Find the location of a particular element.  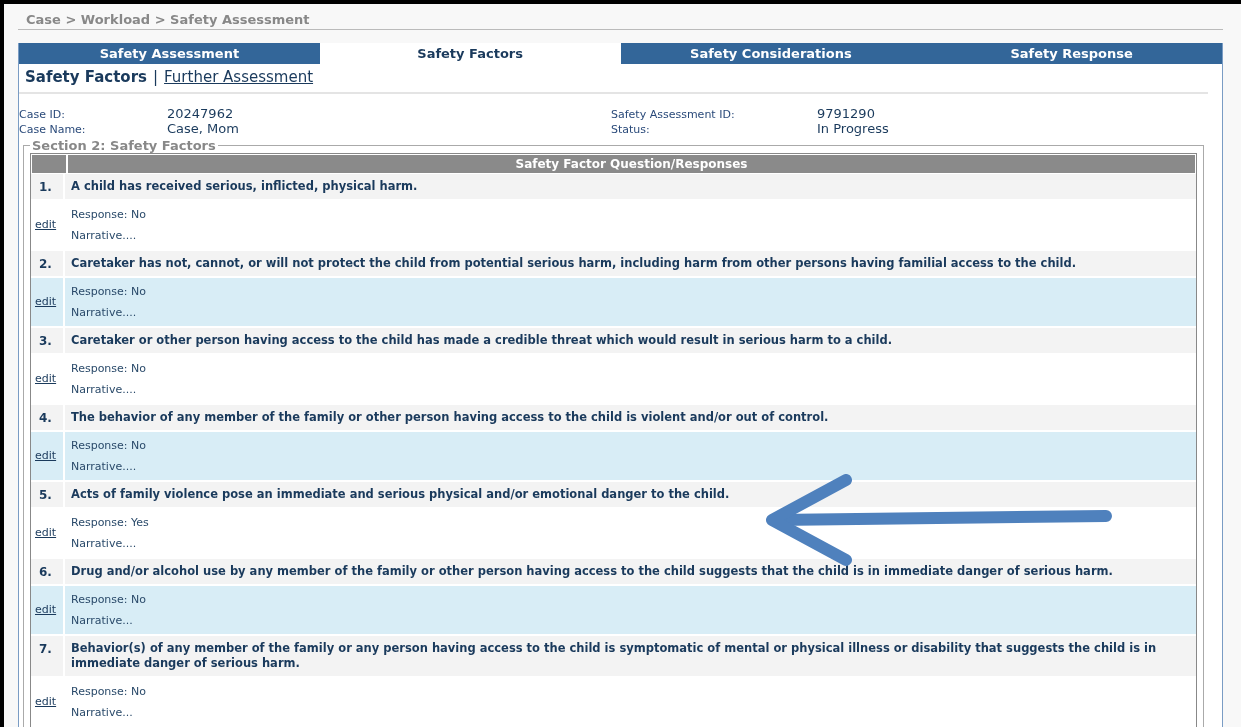

question-number: 1. is located at coordinates (48, 186).